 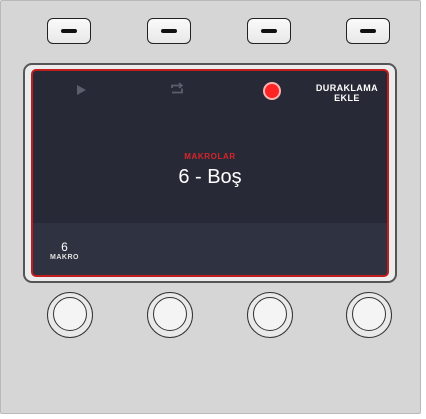 What do you see at coordinates (272, 91) in the screenshot?
I see `record-icon` at bounding box center [272, 91].